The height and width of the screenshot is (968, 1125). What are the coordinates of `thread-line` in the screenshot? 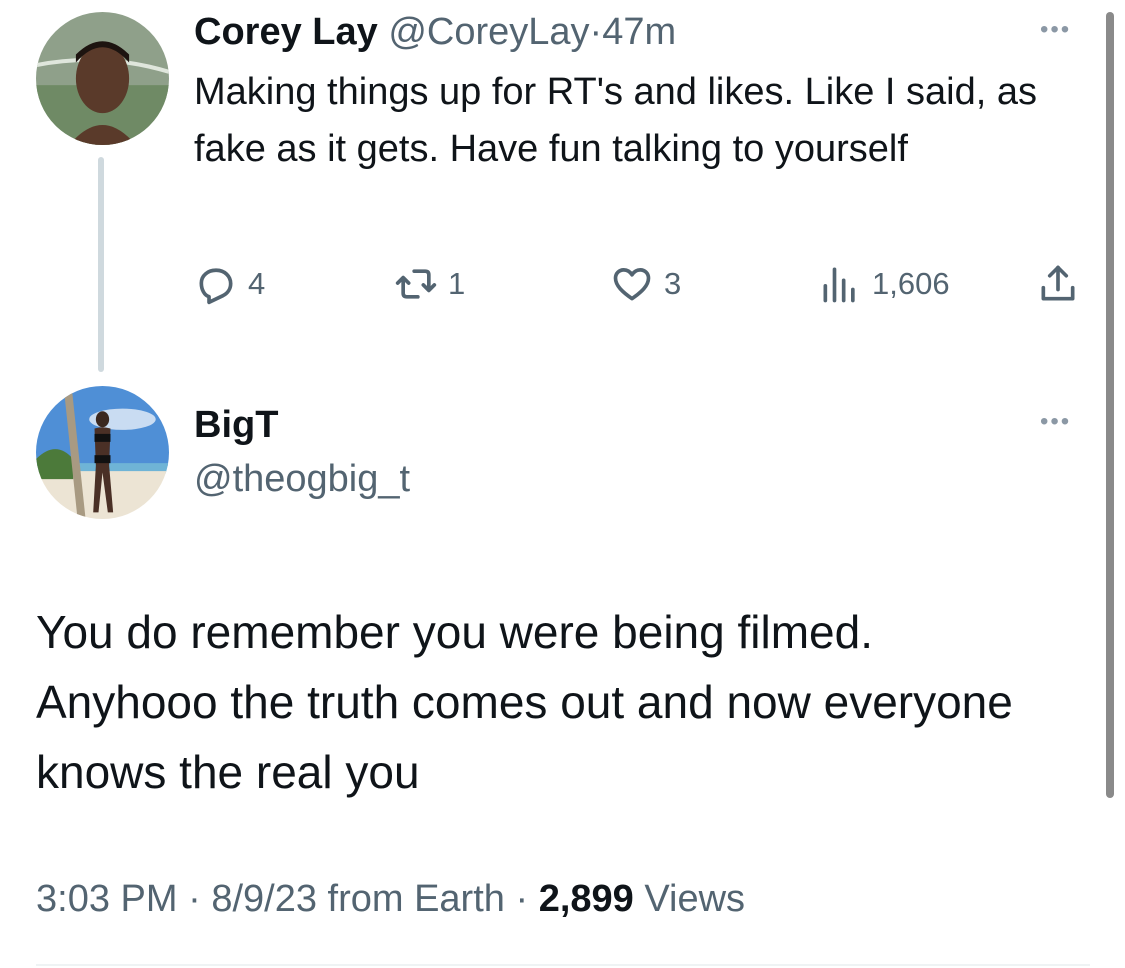 It's located at (101, 264).